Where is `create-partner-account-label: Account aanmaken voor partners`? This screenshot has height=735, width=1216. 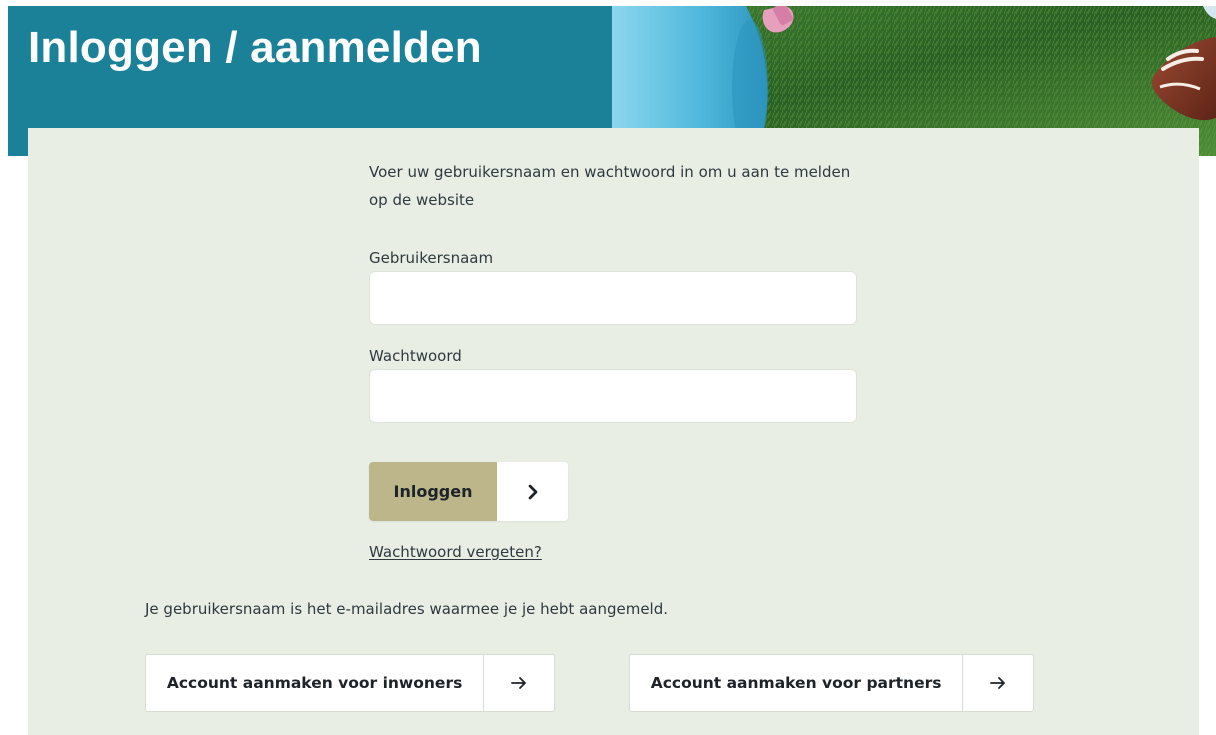 create-partner-account-label: Account aanmaken voor partners is located at coordinates (796, 683).